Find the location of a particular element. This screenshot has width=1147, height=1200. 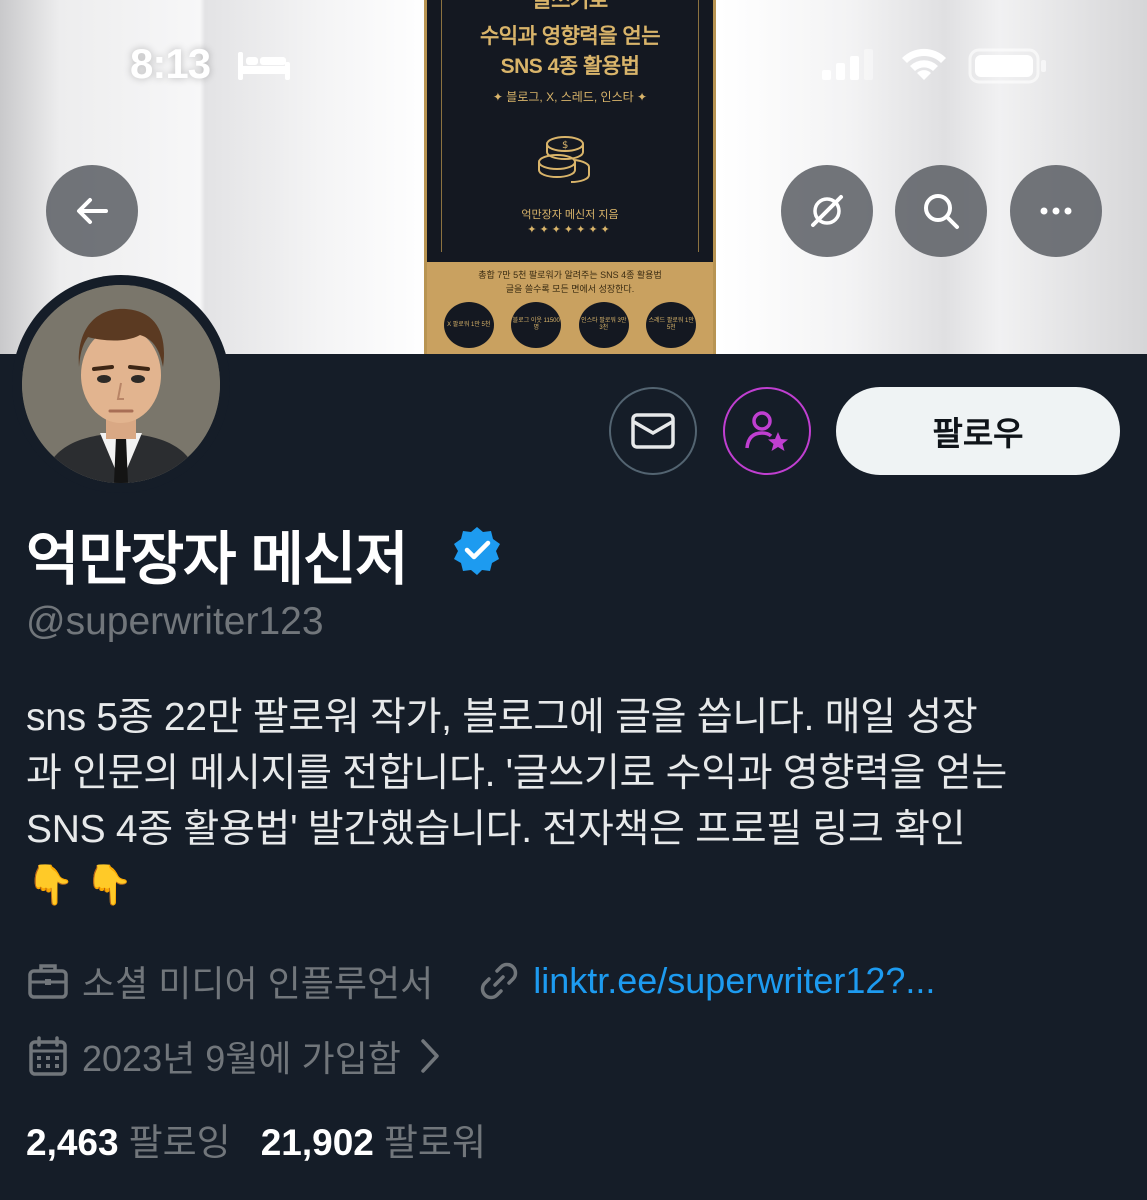

mail-icon is located at coordinates (653, 431).